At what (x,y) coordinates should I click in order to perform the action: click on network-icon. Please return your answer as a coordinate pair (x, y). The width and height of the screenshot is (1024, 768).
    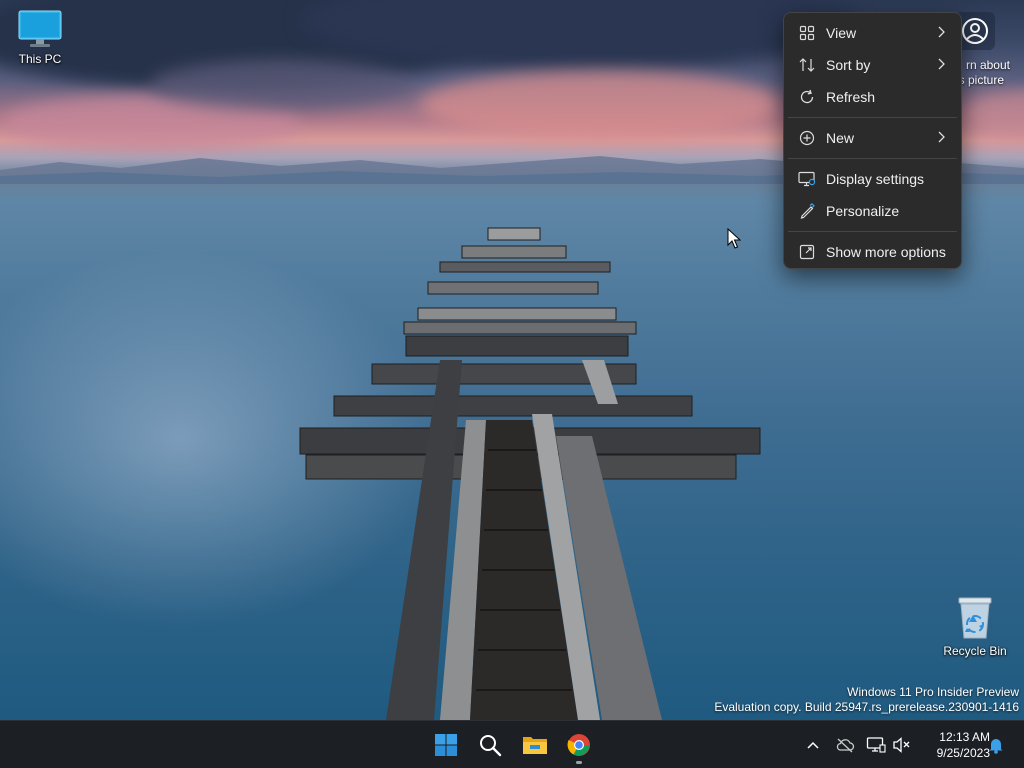
    Looking at the image, I should click on (876, 745).